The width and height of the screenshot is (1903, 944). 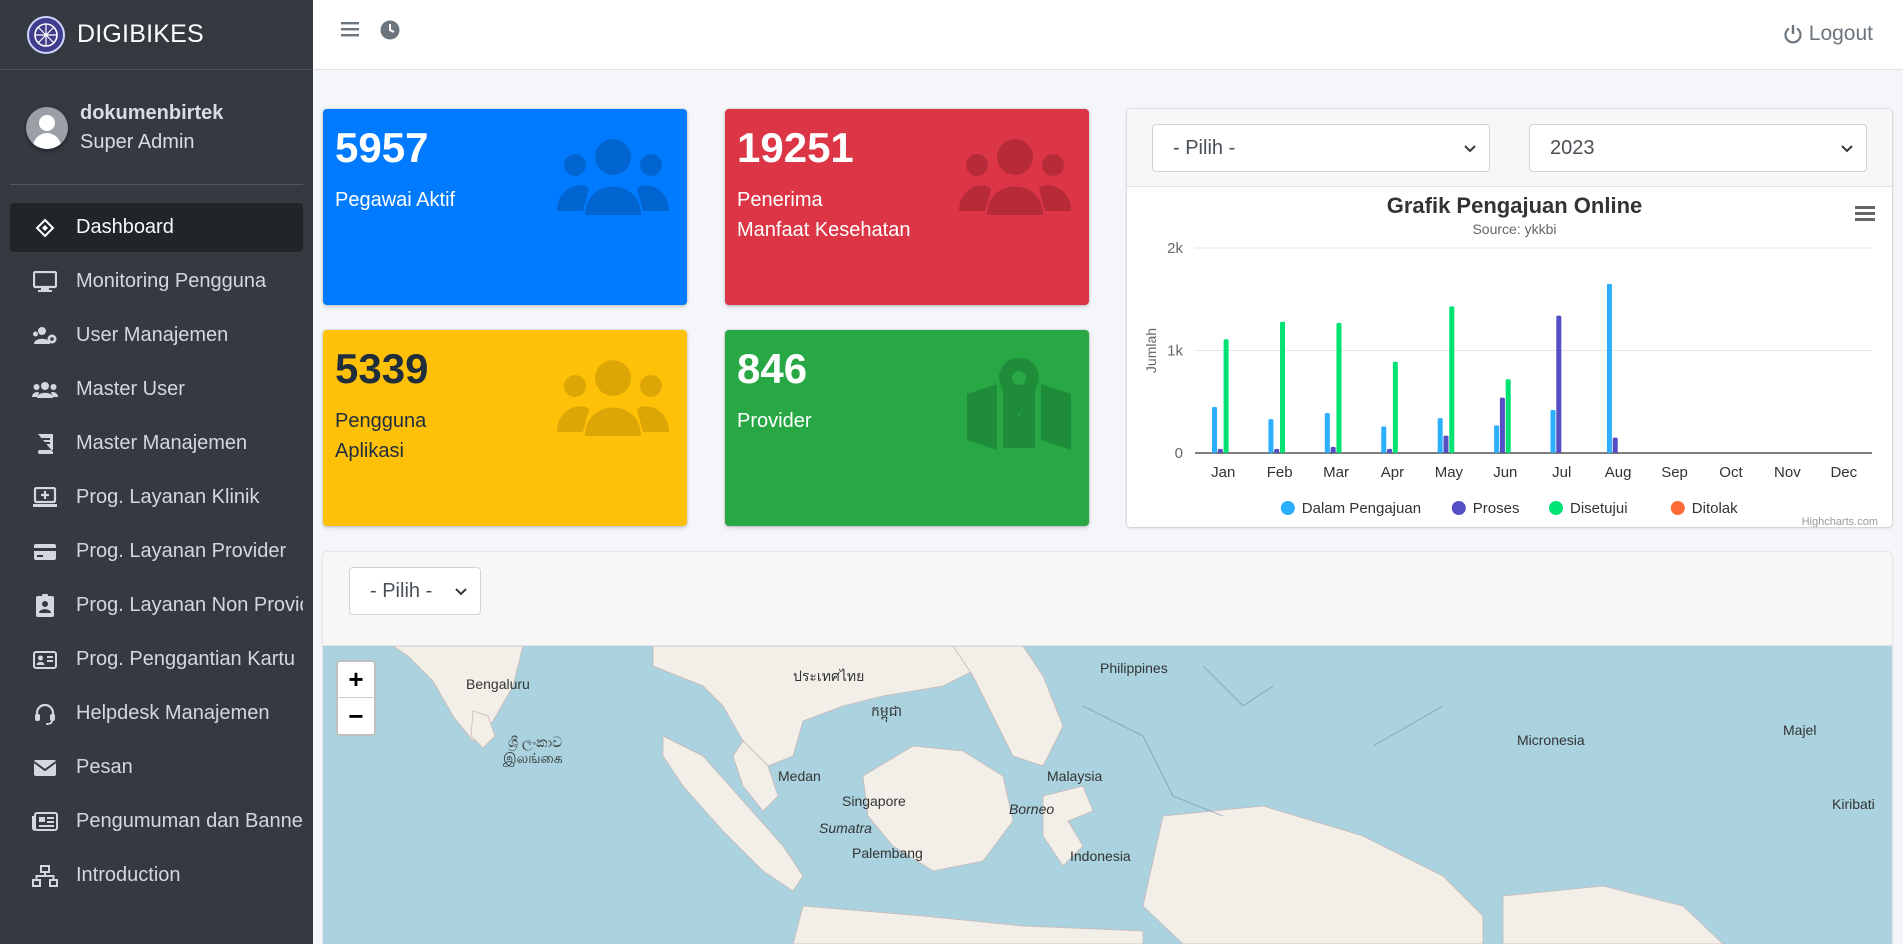 I want to click on brand: DIGIBIKES, so click(x=156, y=35).